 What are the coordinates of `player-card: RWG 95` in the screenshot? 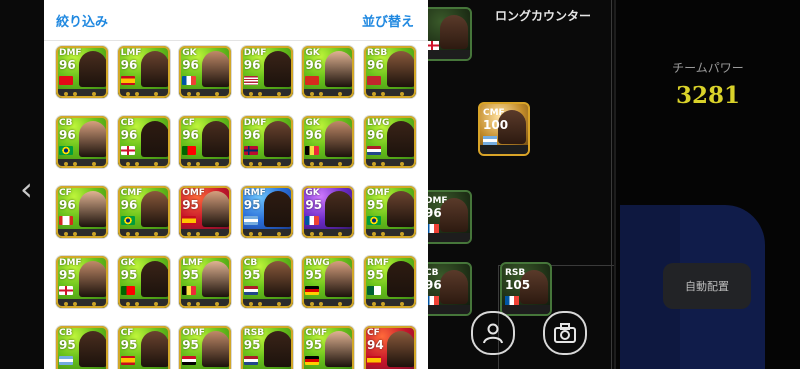 It's located at (328, 282).